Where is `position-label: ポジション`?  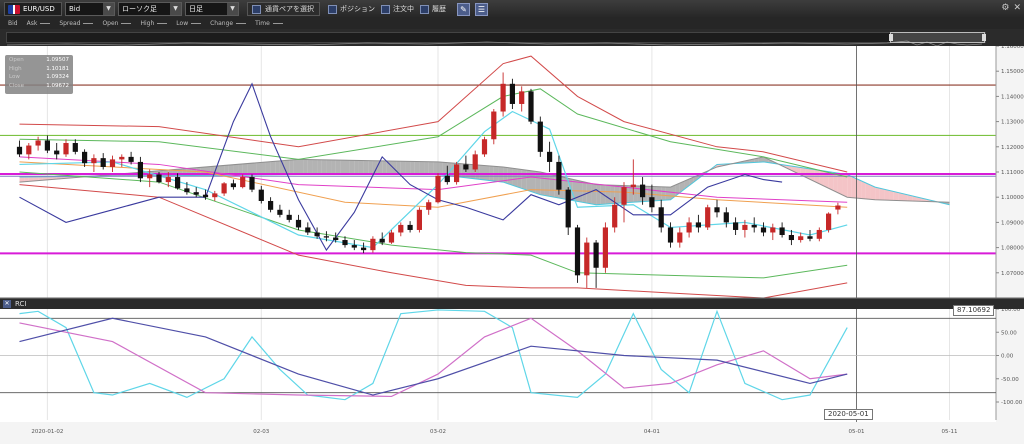 position-label: ポジション is located at coordinates (357, 9).